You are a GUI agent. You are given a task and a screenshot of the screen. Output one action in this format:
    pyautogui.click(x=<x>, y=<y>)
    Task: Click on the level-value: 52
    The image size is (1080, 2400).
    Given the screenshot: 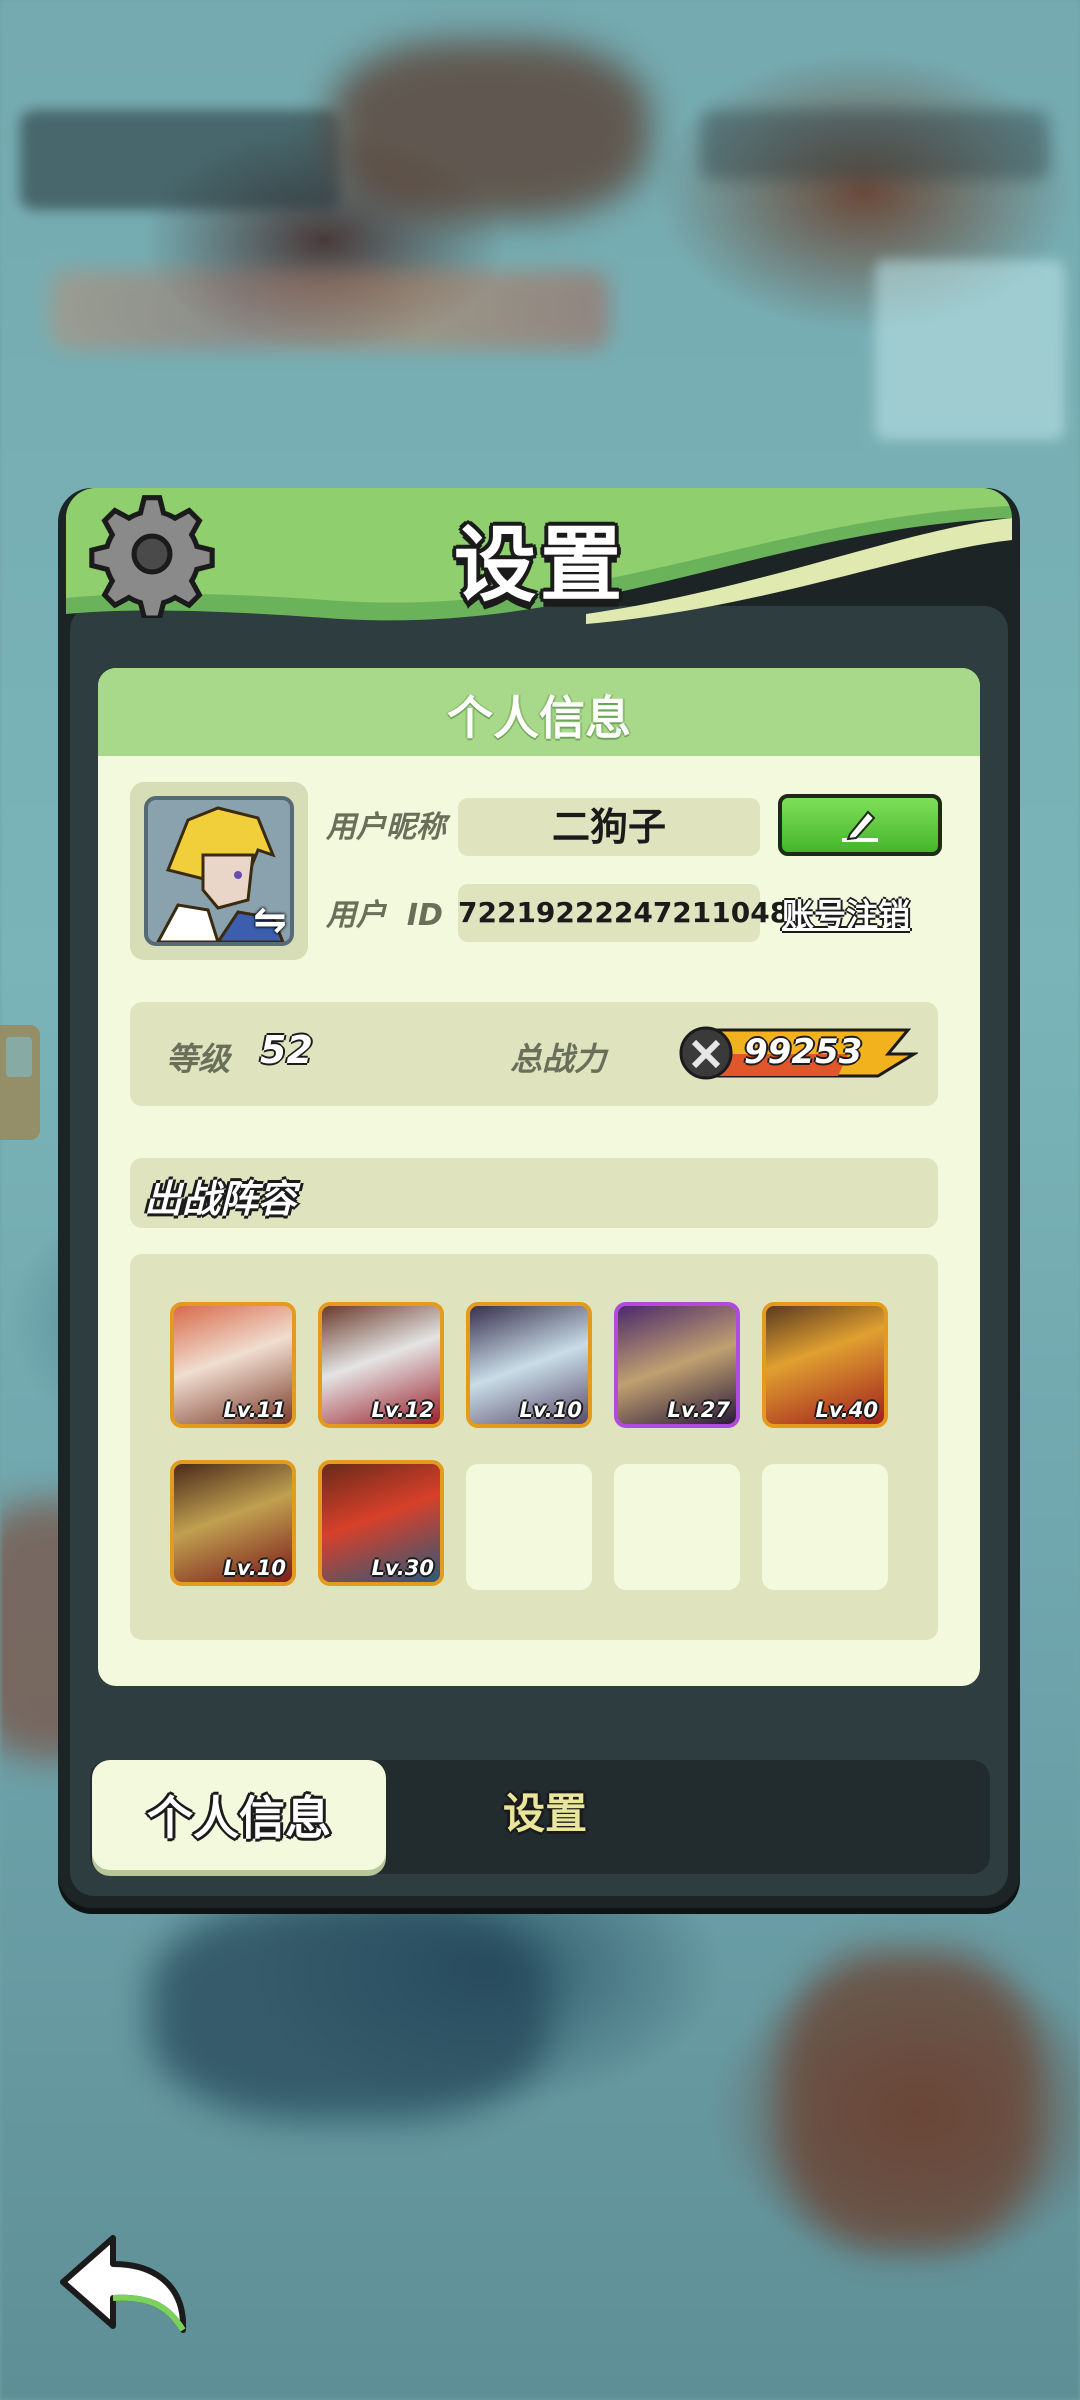 What is the action you would take?
    pyautogui.click(x=286, y=1050)
    